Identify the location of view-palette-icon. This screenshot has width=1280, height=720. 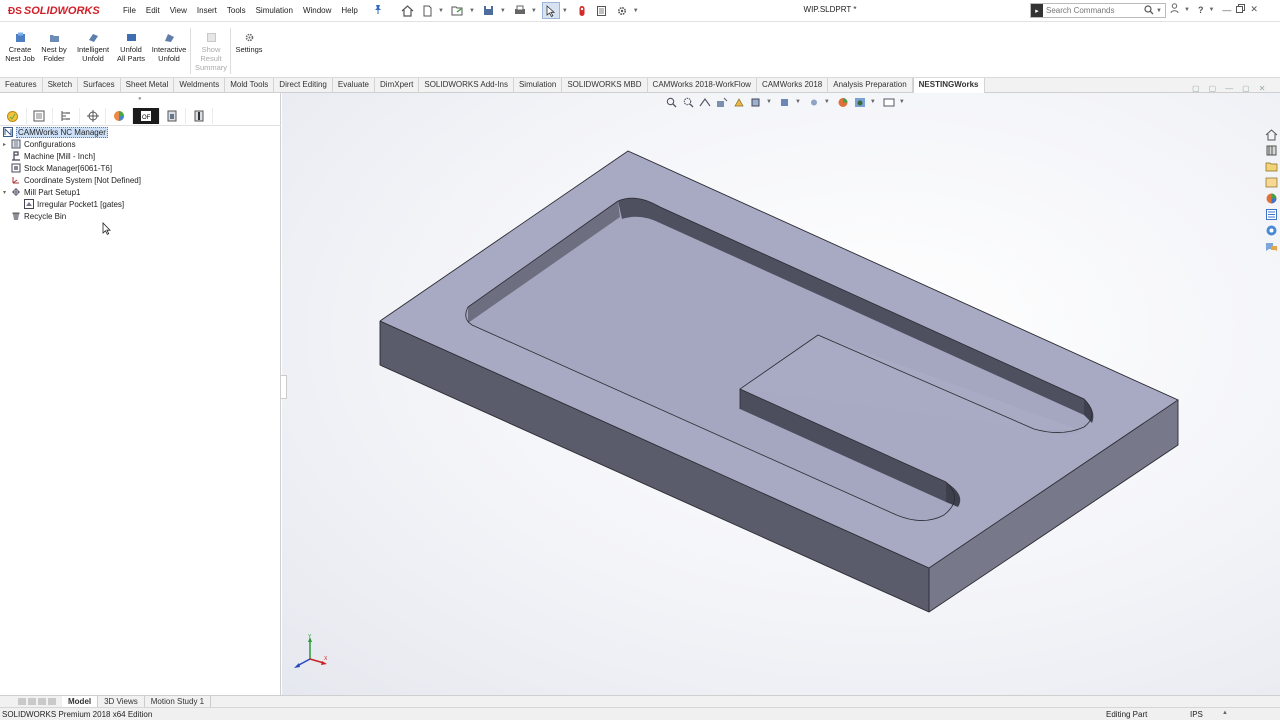
(1271, 182).